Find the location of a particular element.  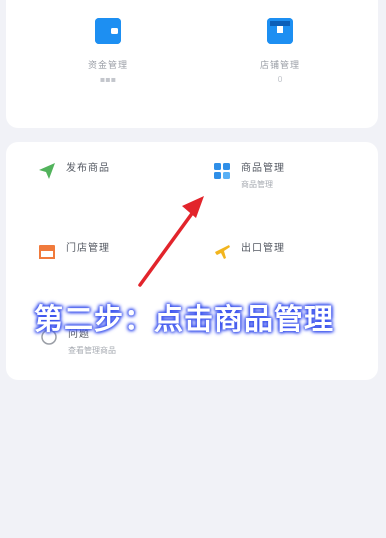

menu-item-export-management: 出口管理 is located at coordinates (249, 251).